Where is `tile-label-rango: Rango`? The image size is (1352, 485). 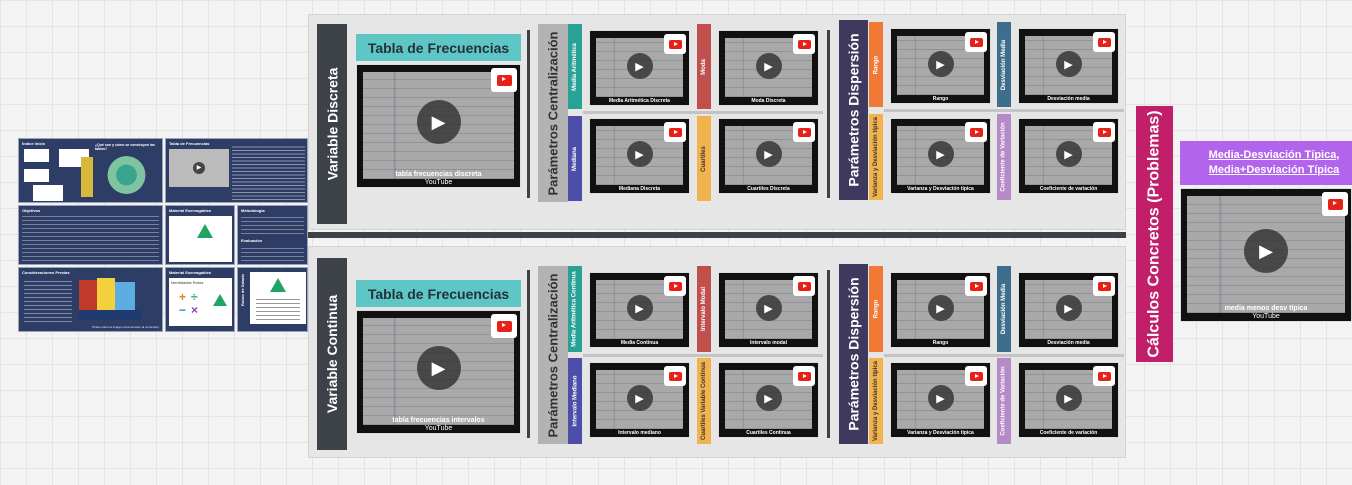
tile-label-rango: Rango is located at coordinates (876, 64).